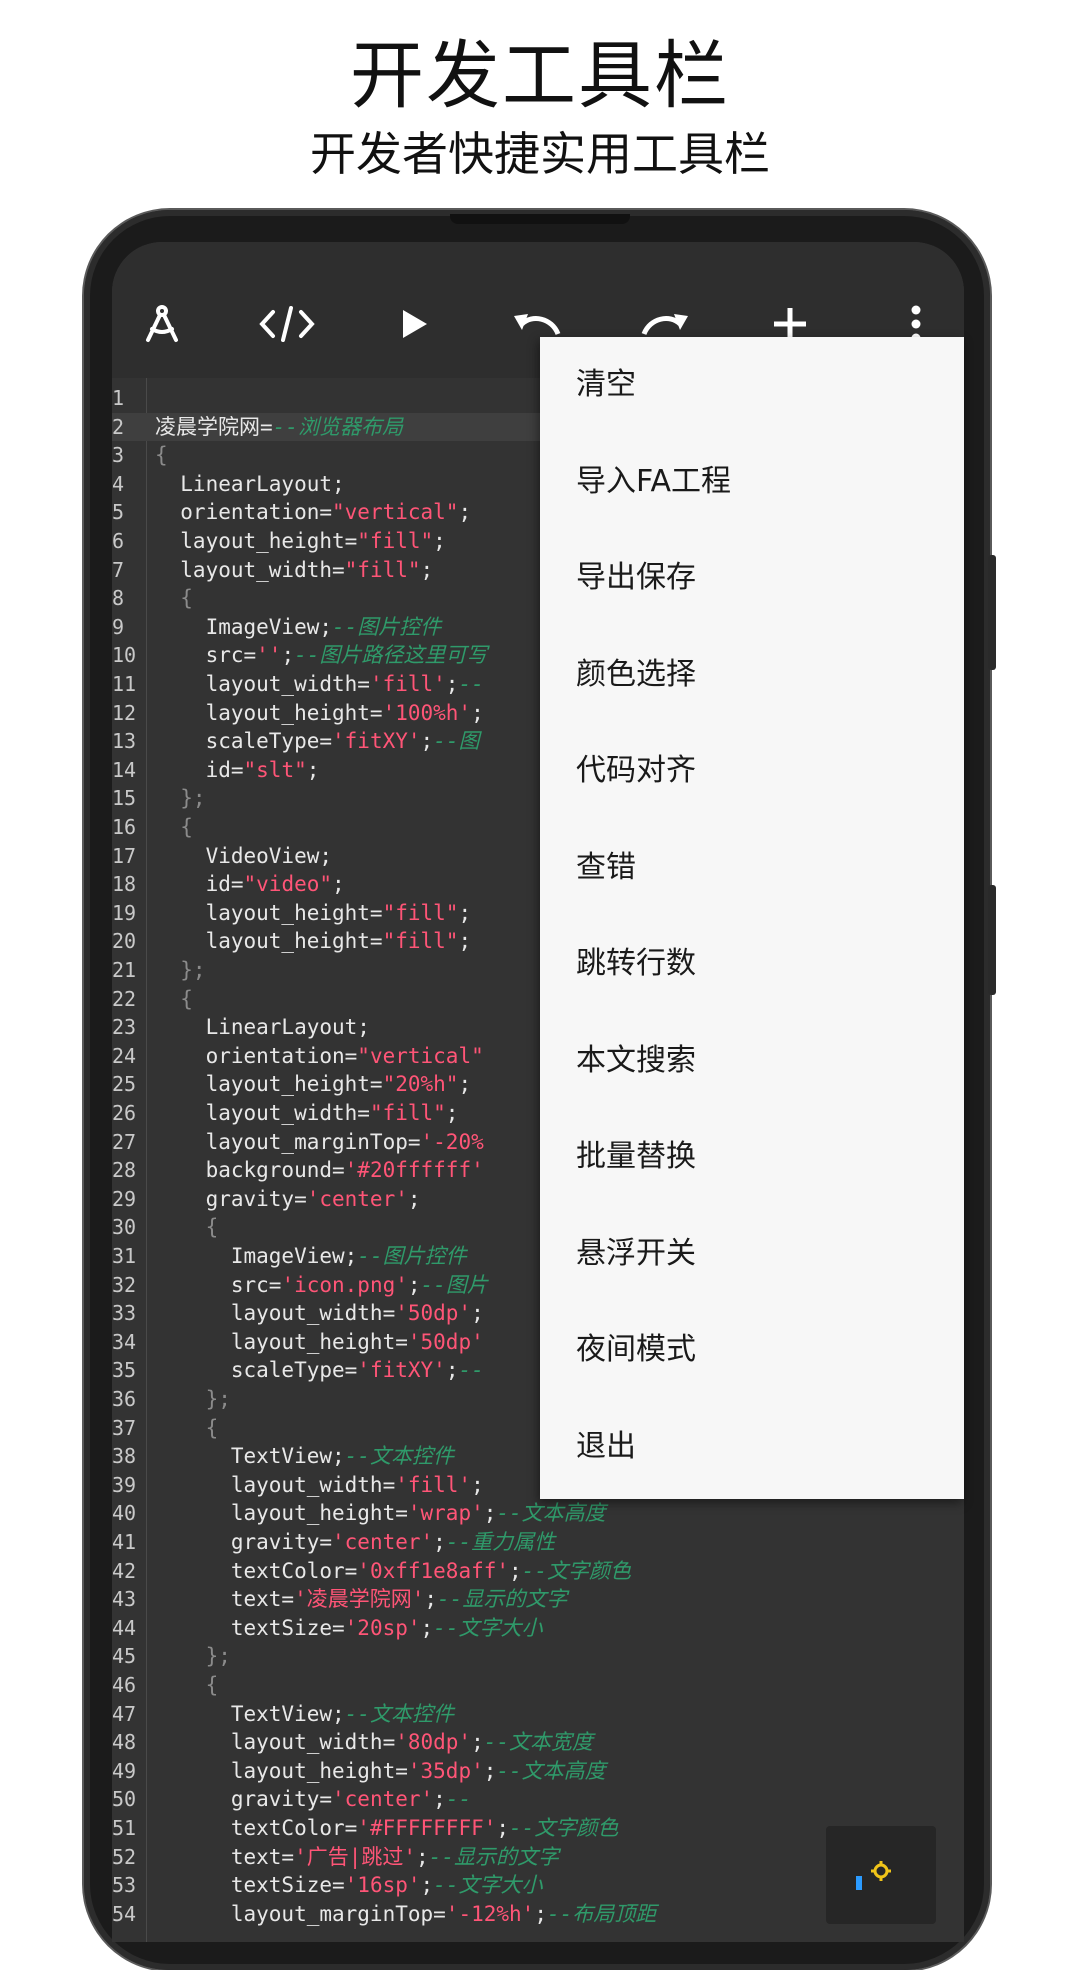 Image resolution: width=1080 pixels, height=1970 pixels. What do you see at coordinates (124, 1627) in the screenshot?
I see `line-number: 44` at bounding box center [124, 1627].